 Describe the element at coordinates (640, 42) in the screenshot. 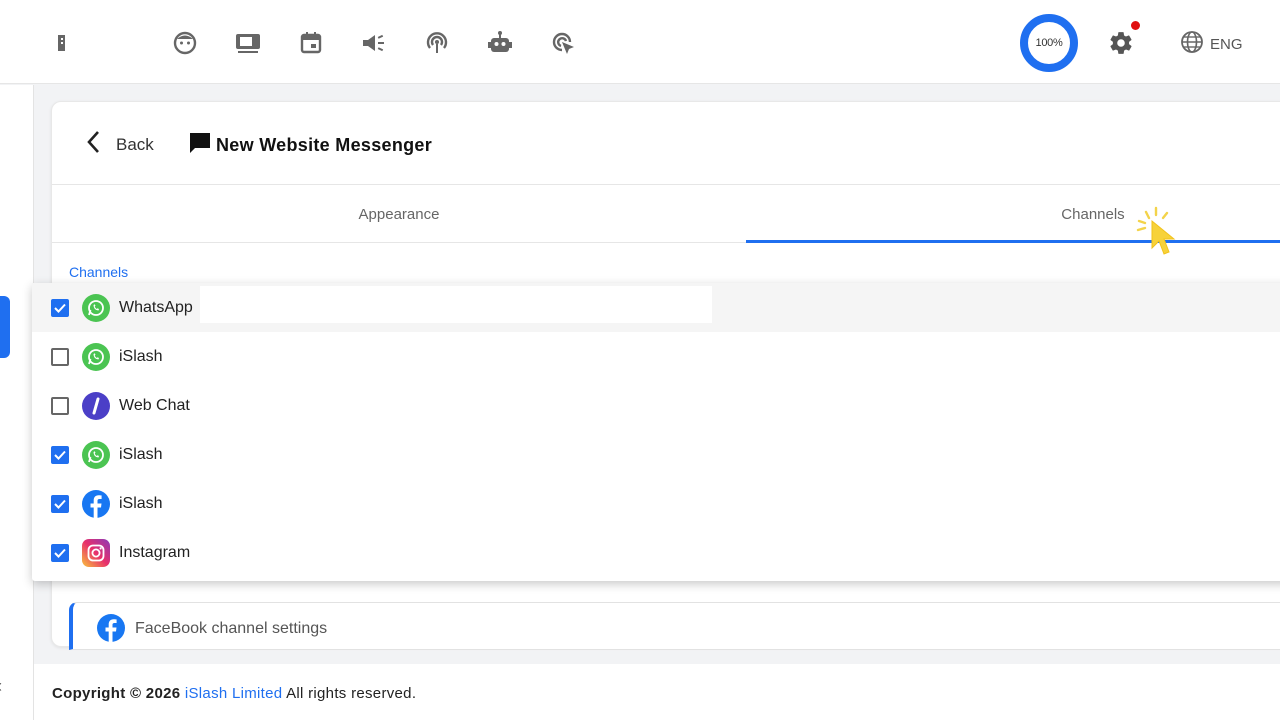

I see `top-bar: 100% ENG` at that location.